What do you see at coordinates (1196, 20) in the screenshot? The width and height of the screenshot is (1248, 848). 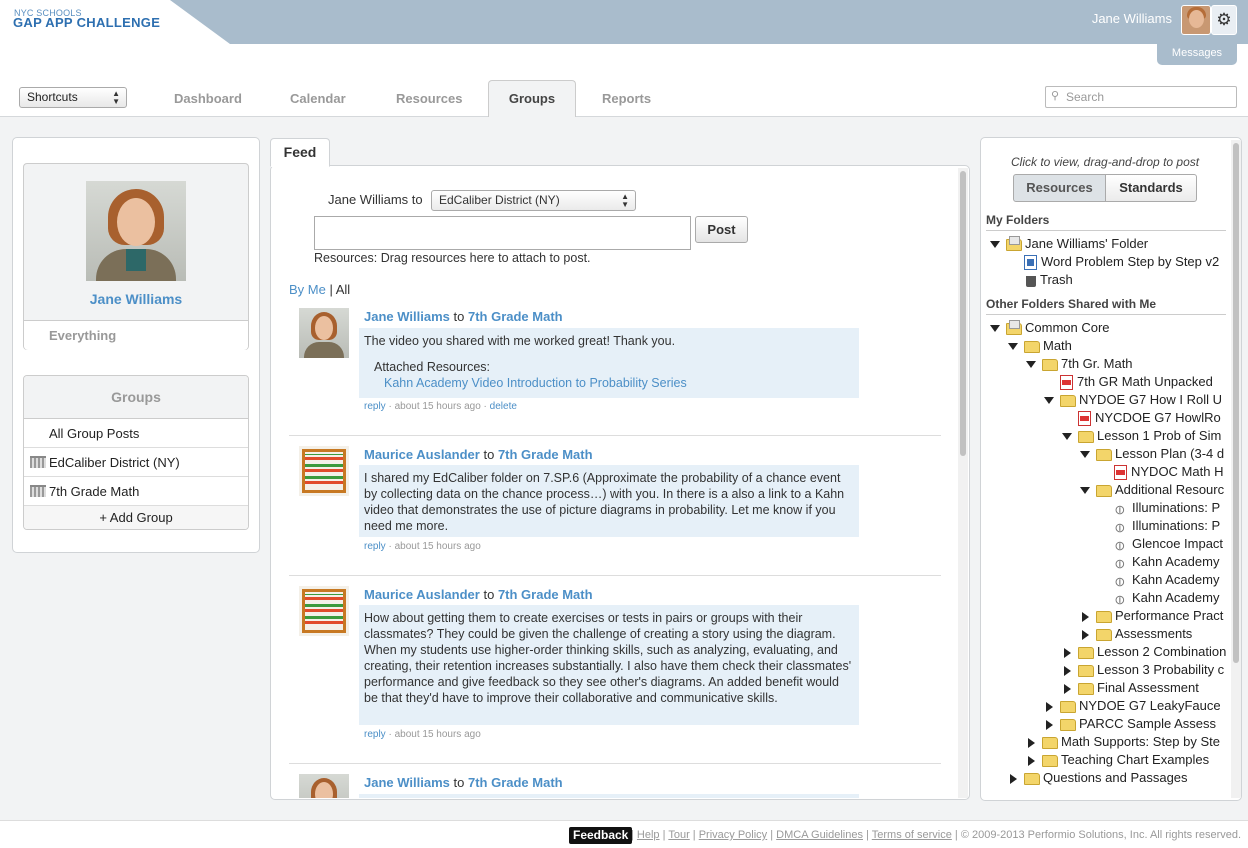 I see `header-avatar` at bounding box center [1196, 20].